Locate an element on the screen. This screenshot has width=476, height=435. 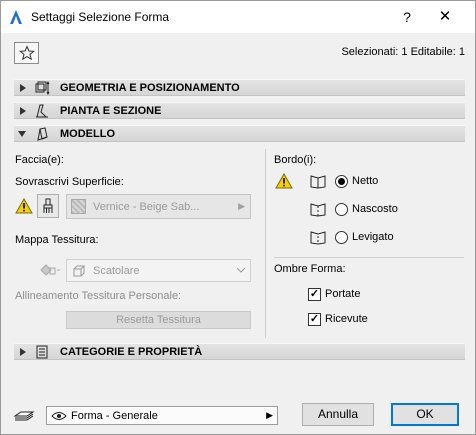
box-icon is located at coordinates (79, 271).